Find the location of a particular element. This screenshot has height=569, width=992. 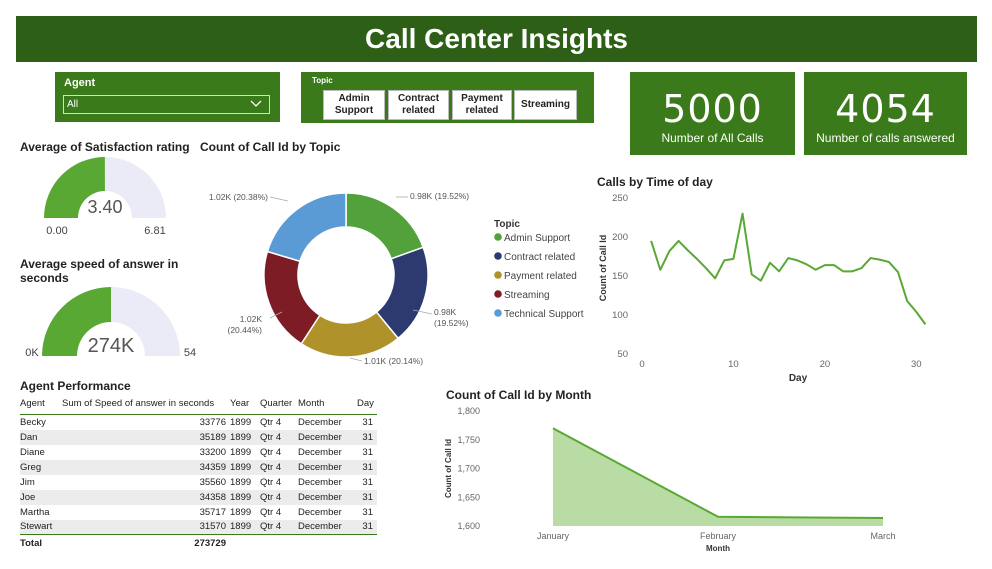

gauge-value-label: 3.40 is located at coordinates (104, 207).